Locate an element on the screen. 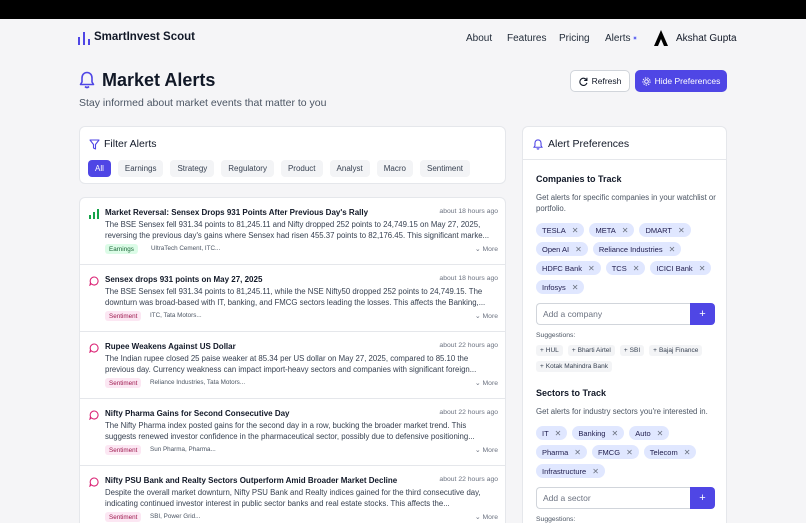 The height and width of the screenshot is (523, 806). company-pill: DMART ✕ is located at coordinates (665, 230).